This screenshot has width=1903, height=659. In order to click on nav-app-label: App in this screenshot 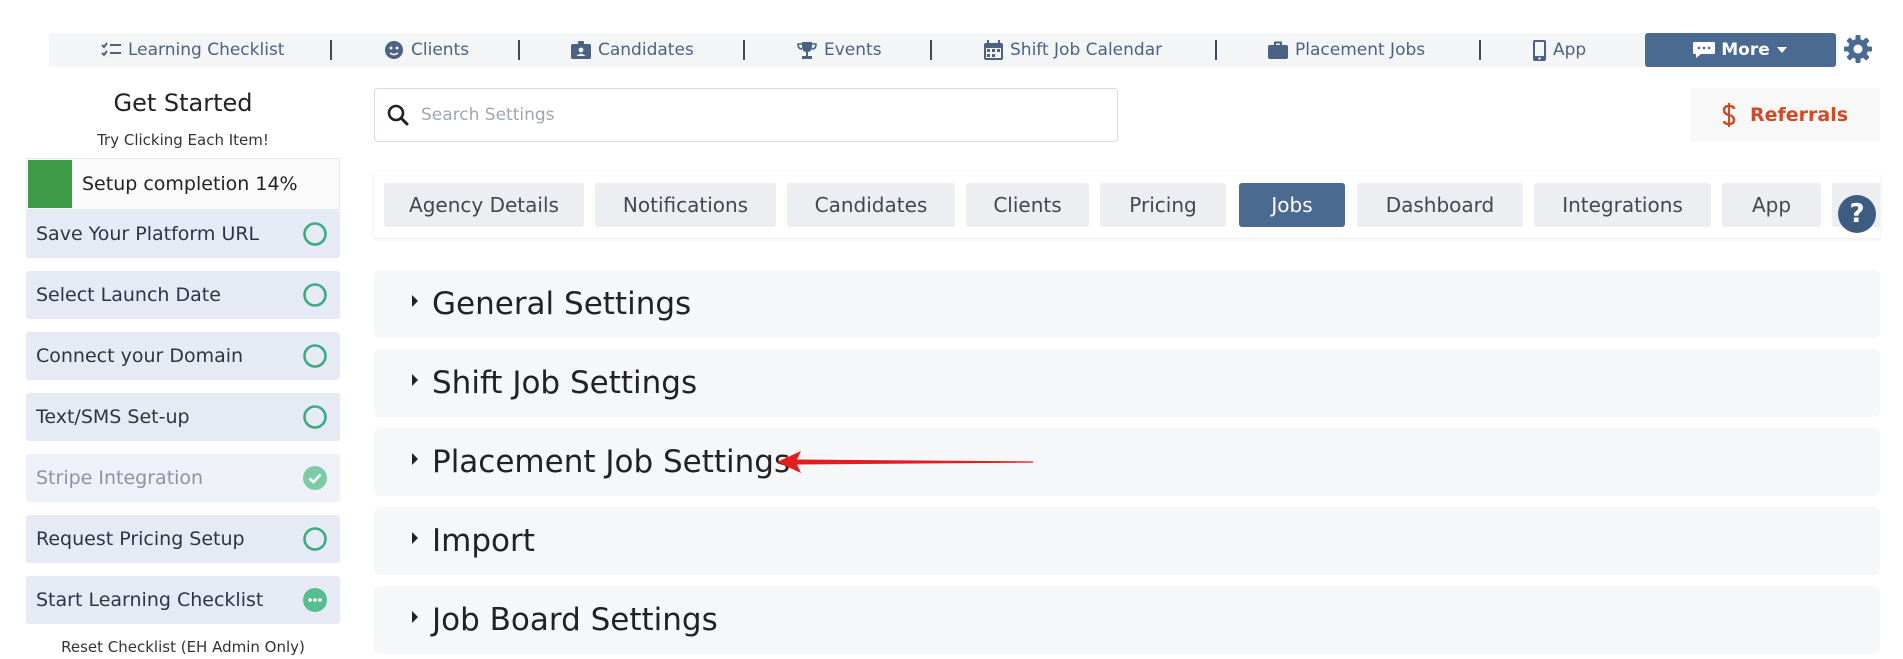, I will do `click(1570, 50)`.